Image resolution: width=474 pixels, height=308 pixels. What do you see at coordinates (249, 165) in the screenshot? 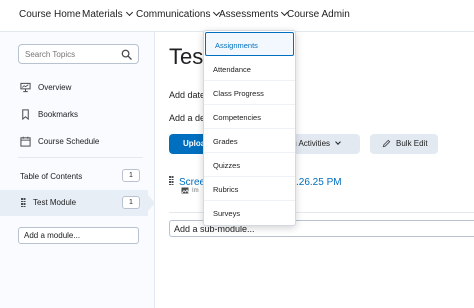
I see `menu-item-quizzes: Quizzes` at bounding box center [249, 165].